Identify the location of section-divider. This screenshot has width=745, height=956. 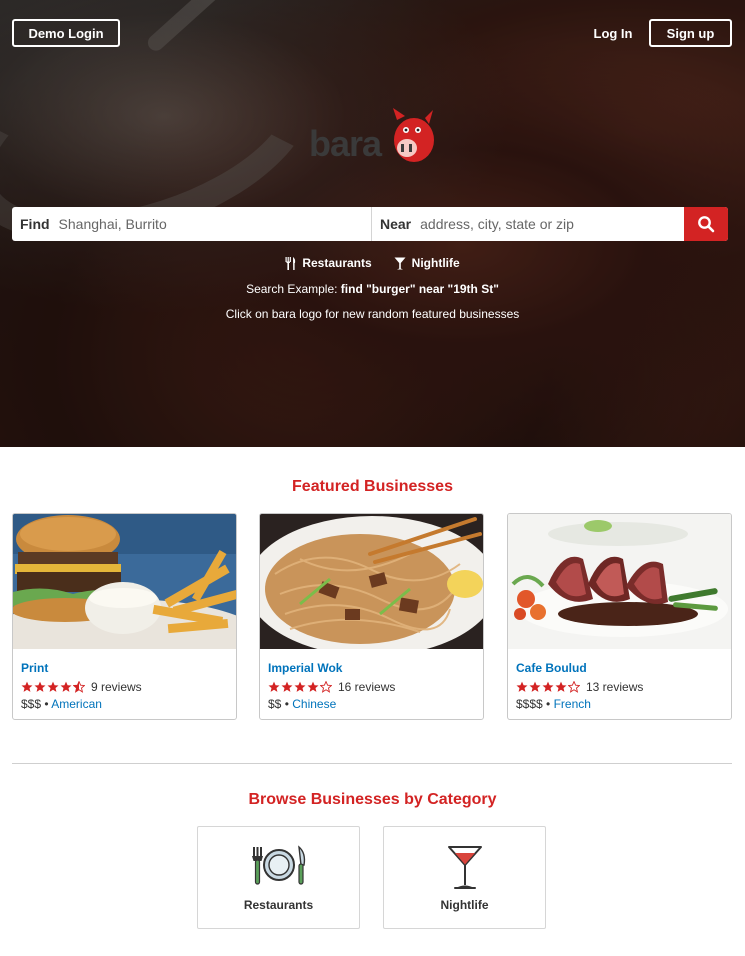
(372, 763).